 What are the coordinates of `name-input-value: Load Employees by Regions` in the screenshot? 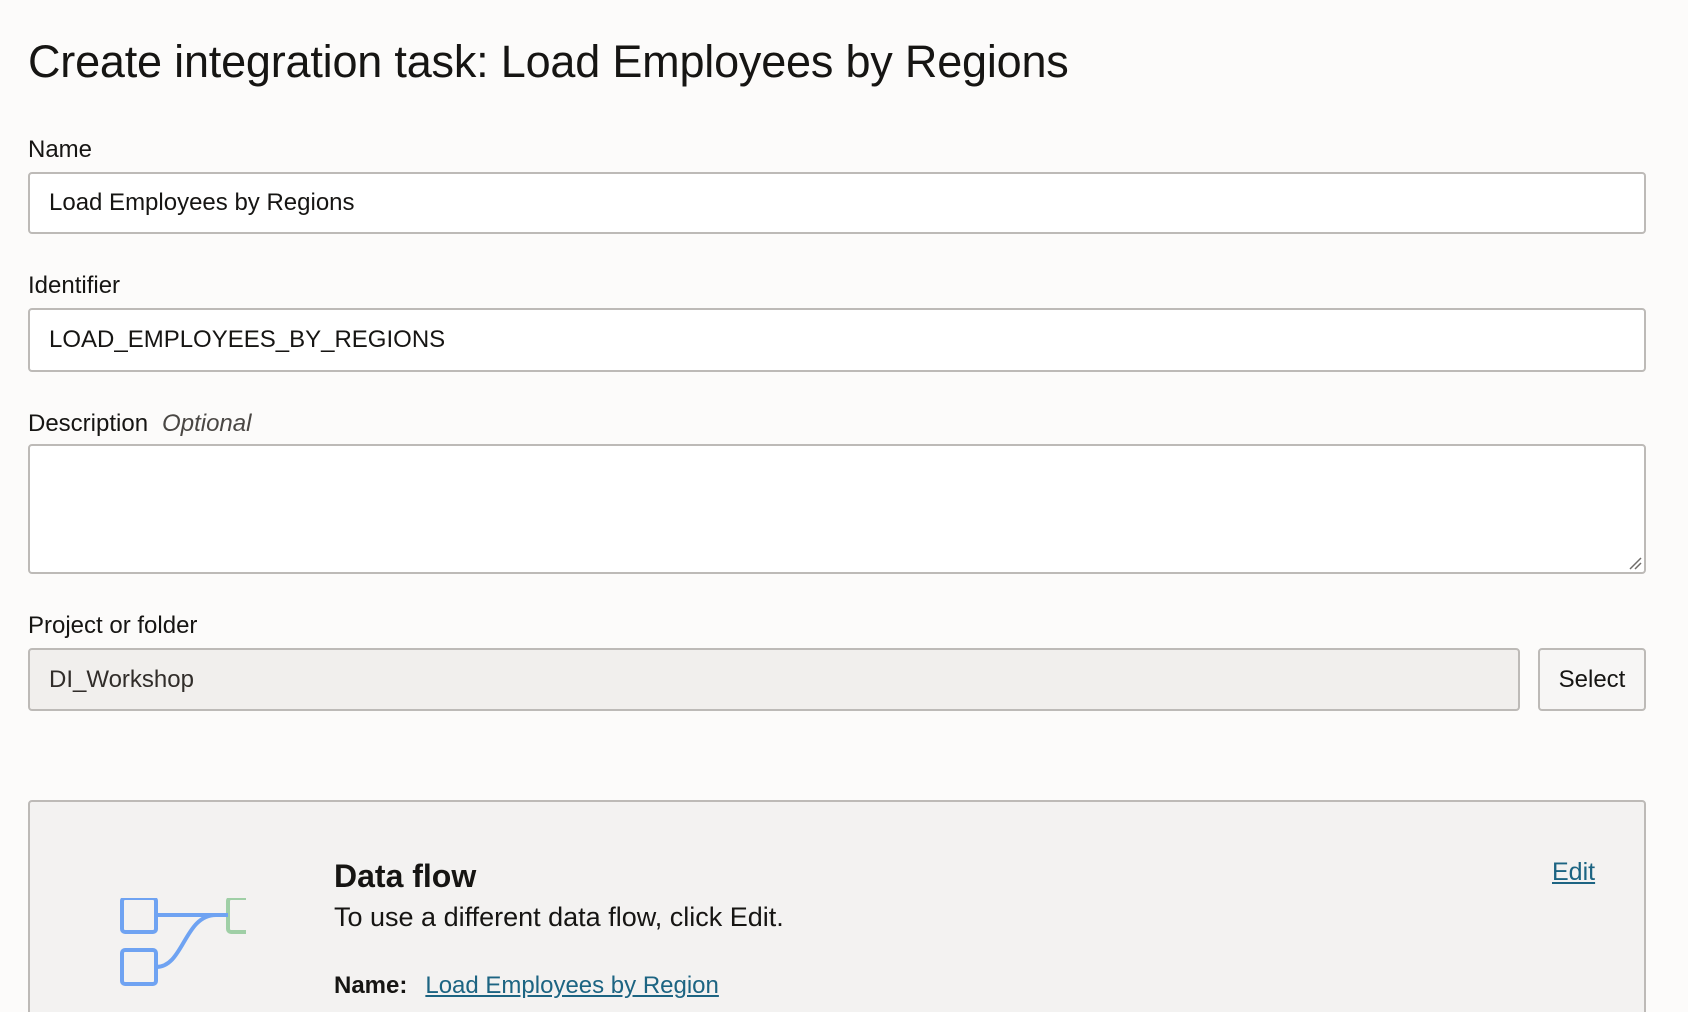 It's located at (202, 202).